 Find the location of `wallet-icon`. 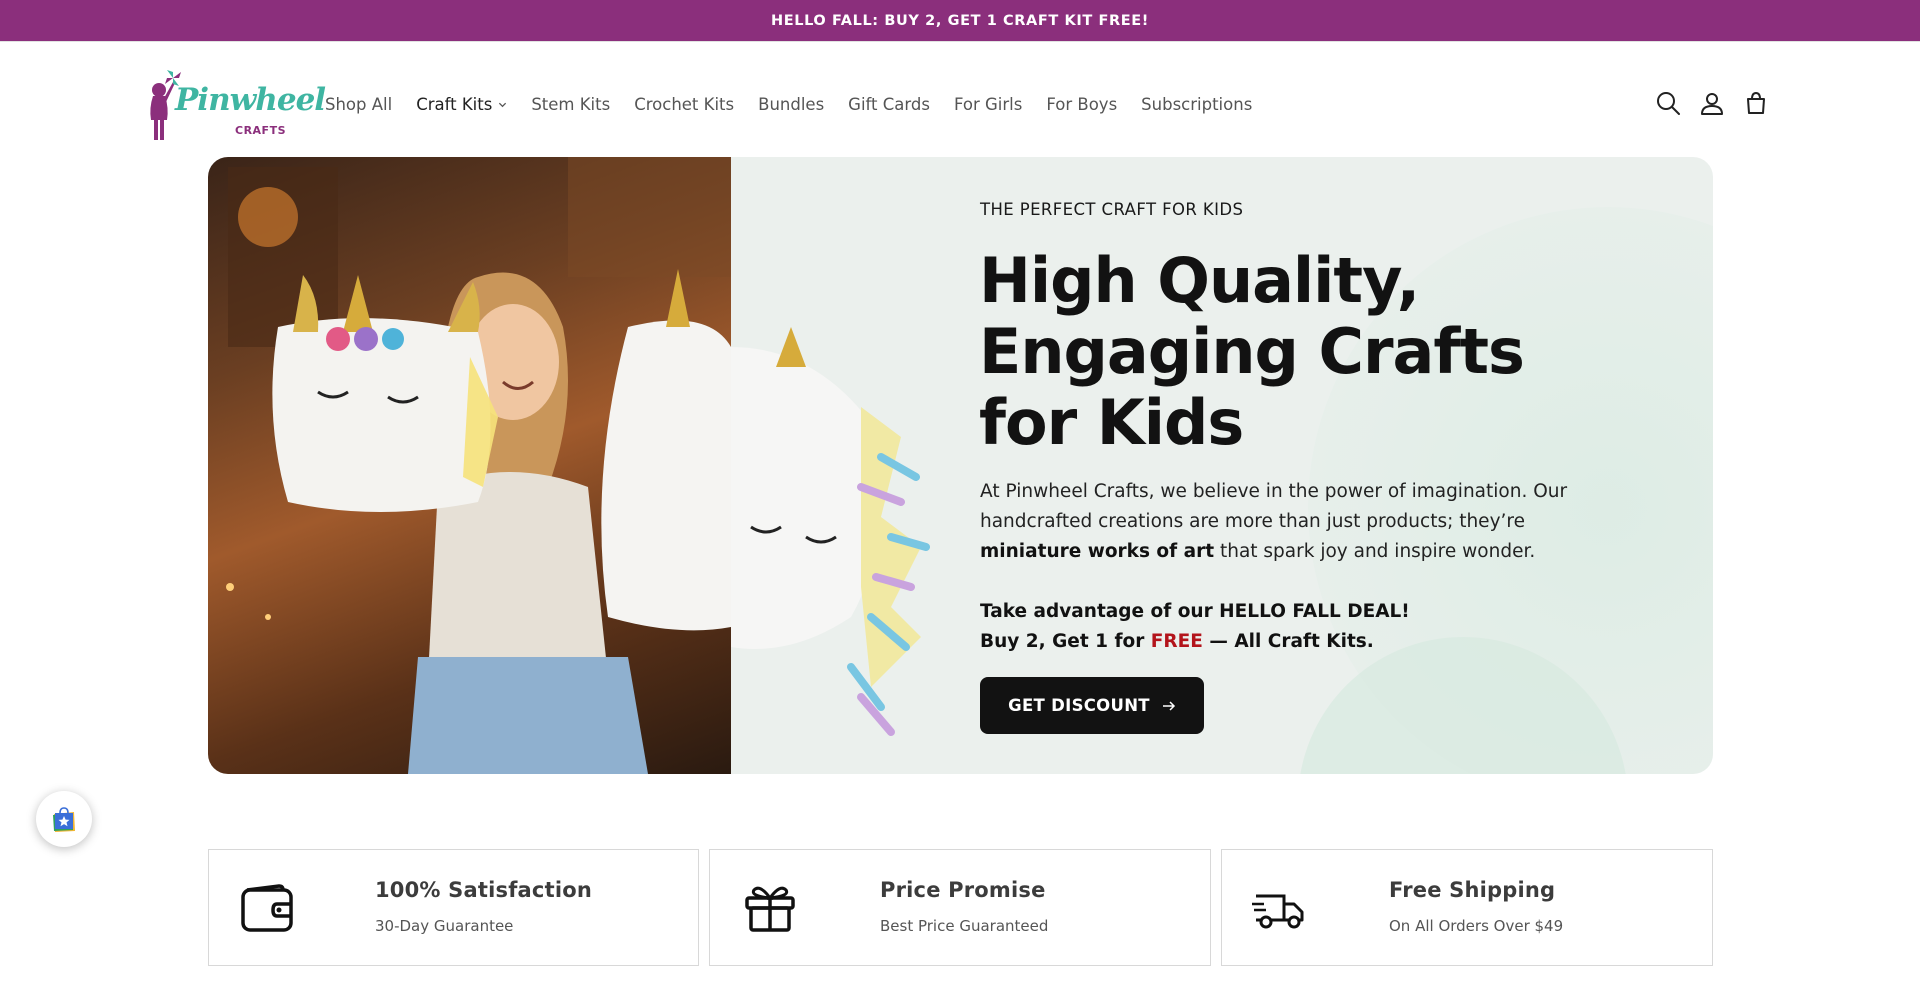

wallet-icon is located at coordinates (267, 908).